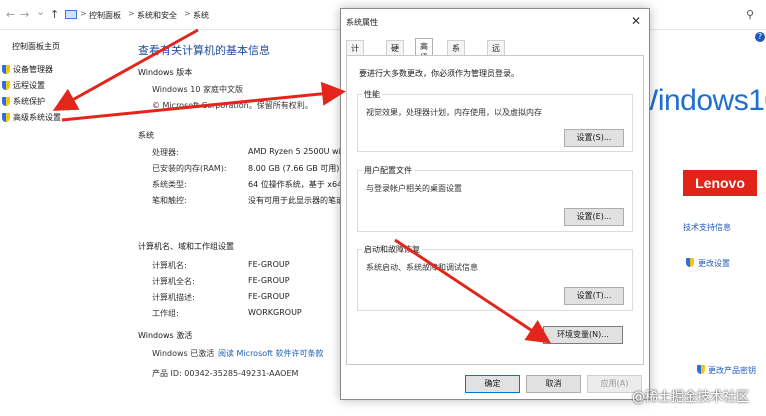 The height and width of the screenshot is (416, 766). I want to click on edition-heading: Windows 版本, so click(165, 72).